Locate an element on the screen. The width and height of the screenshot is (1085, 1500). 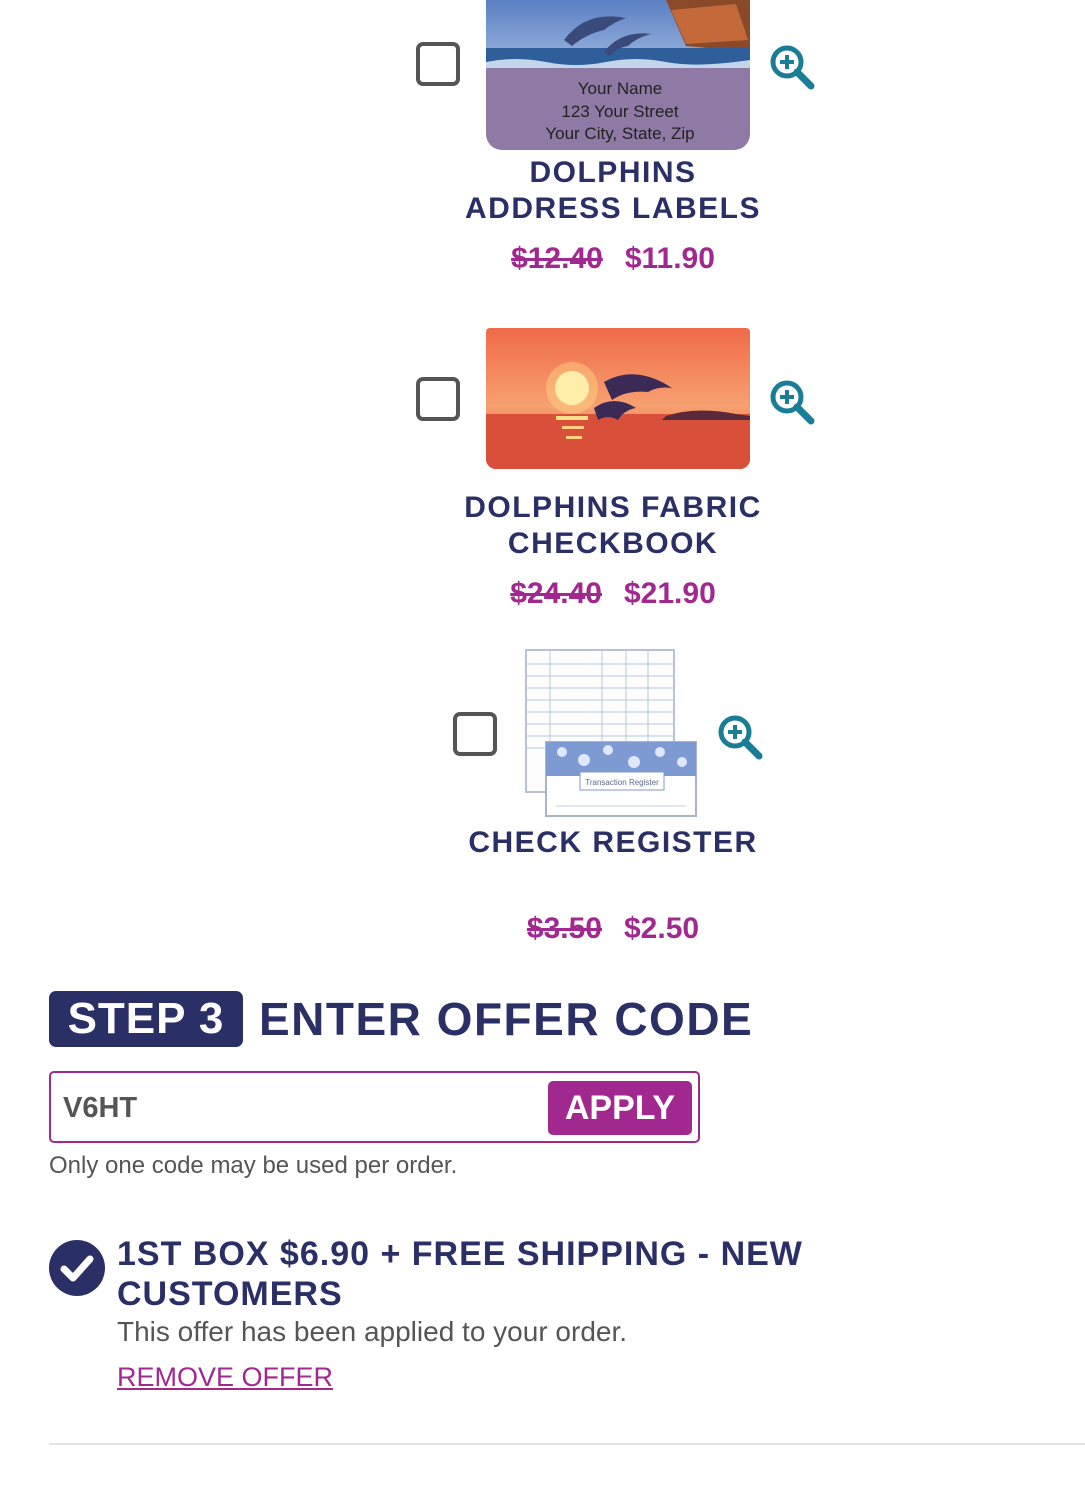
product-title-line1: DOLPHINS is located at coordinates (613, 172).